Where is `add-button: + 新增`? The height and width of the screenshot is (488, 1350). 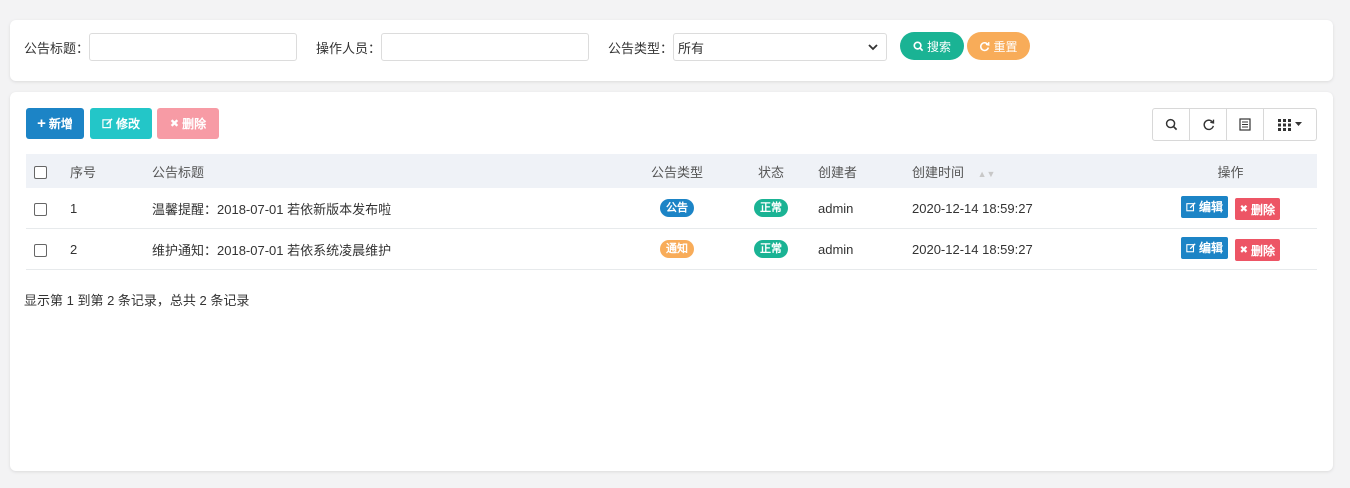 add-button: + 新增 is located at coordinates (55, 123).